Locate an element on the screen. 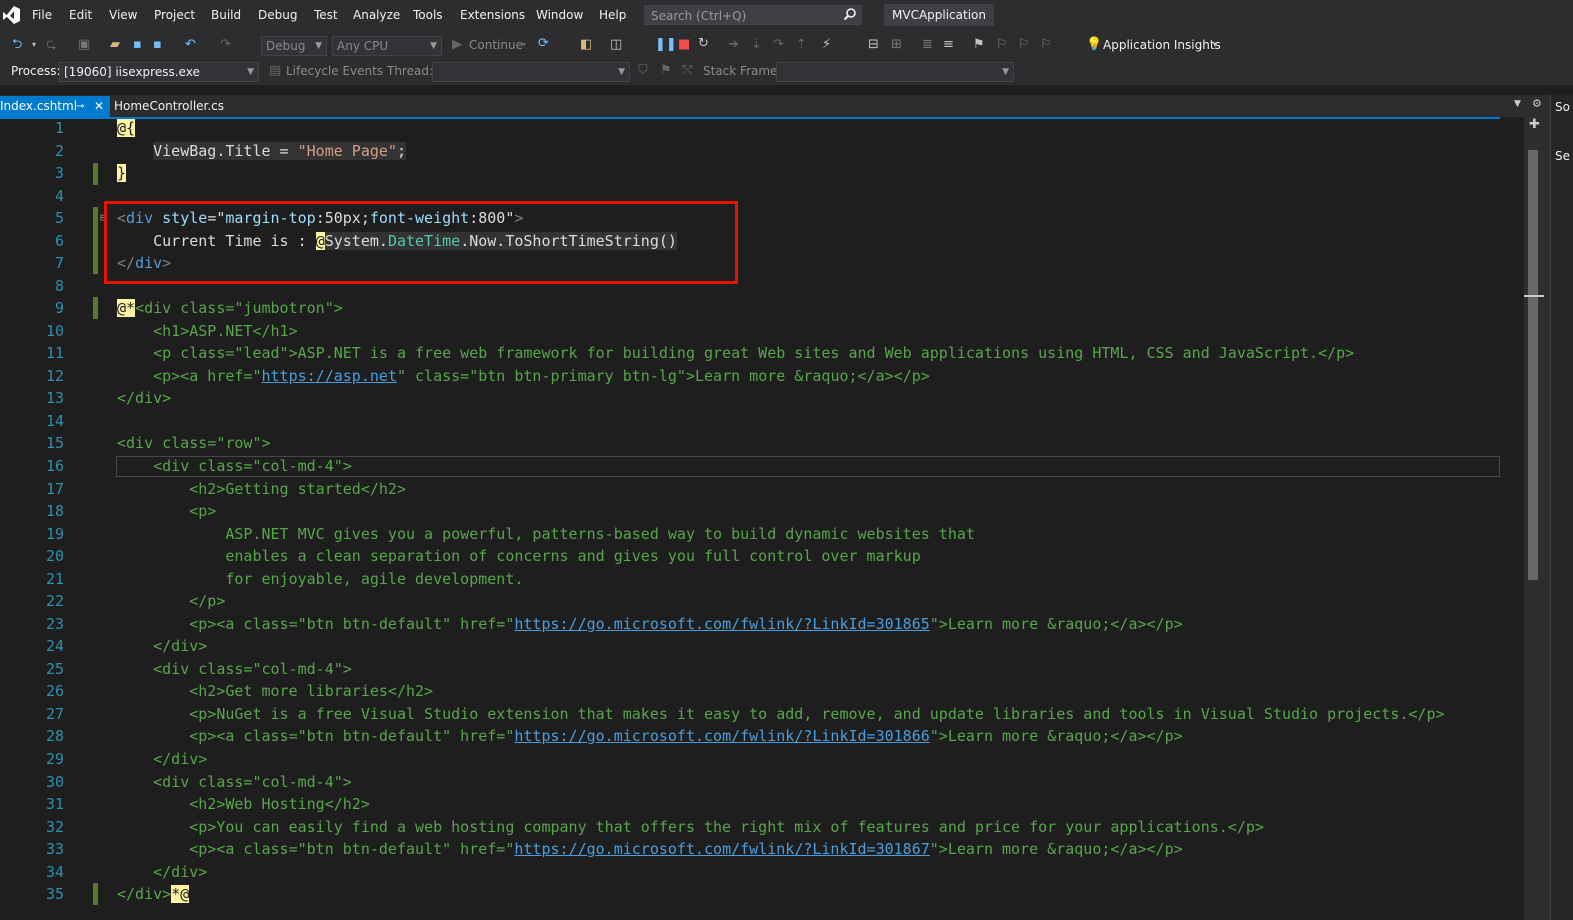 This screenshot has height=920, width=1573. navigate-forward-icon: ⮎ is located at coordinates (51, 45).